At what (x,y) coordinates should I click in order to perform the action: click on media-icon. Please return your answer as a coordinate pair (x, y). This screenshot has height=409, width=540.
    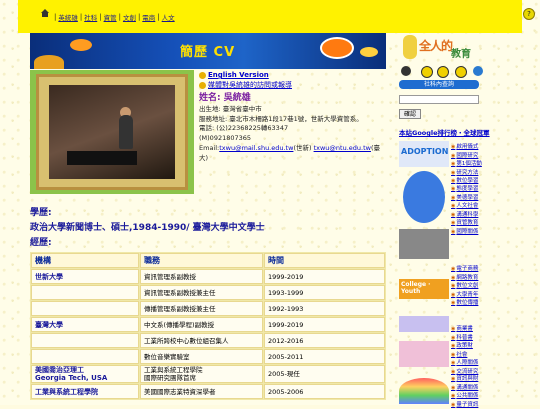
    Looking at the image, I should click on (202, 85).